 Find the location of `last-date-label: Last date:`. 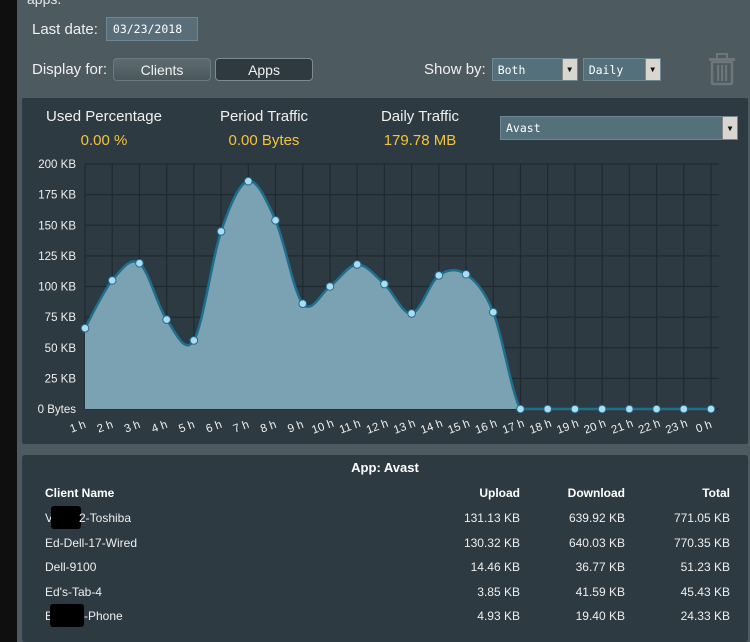

last-date-label: Last date: is located at coordinates (65, 29).